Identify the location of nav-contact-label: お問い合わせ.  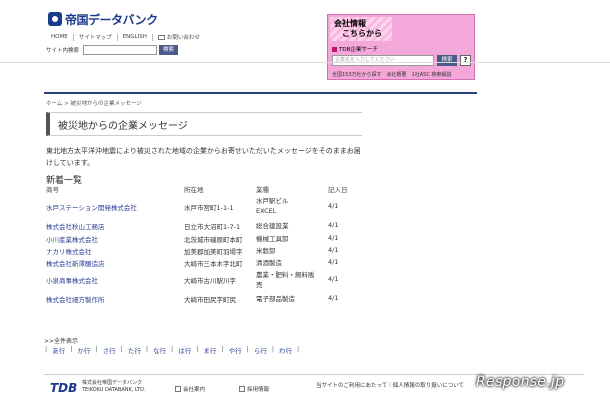
(183, 38).